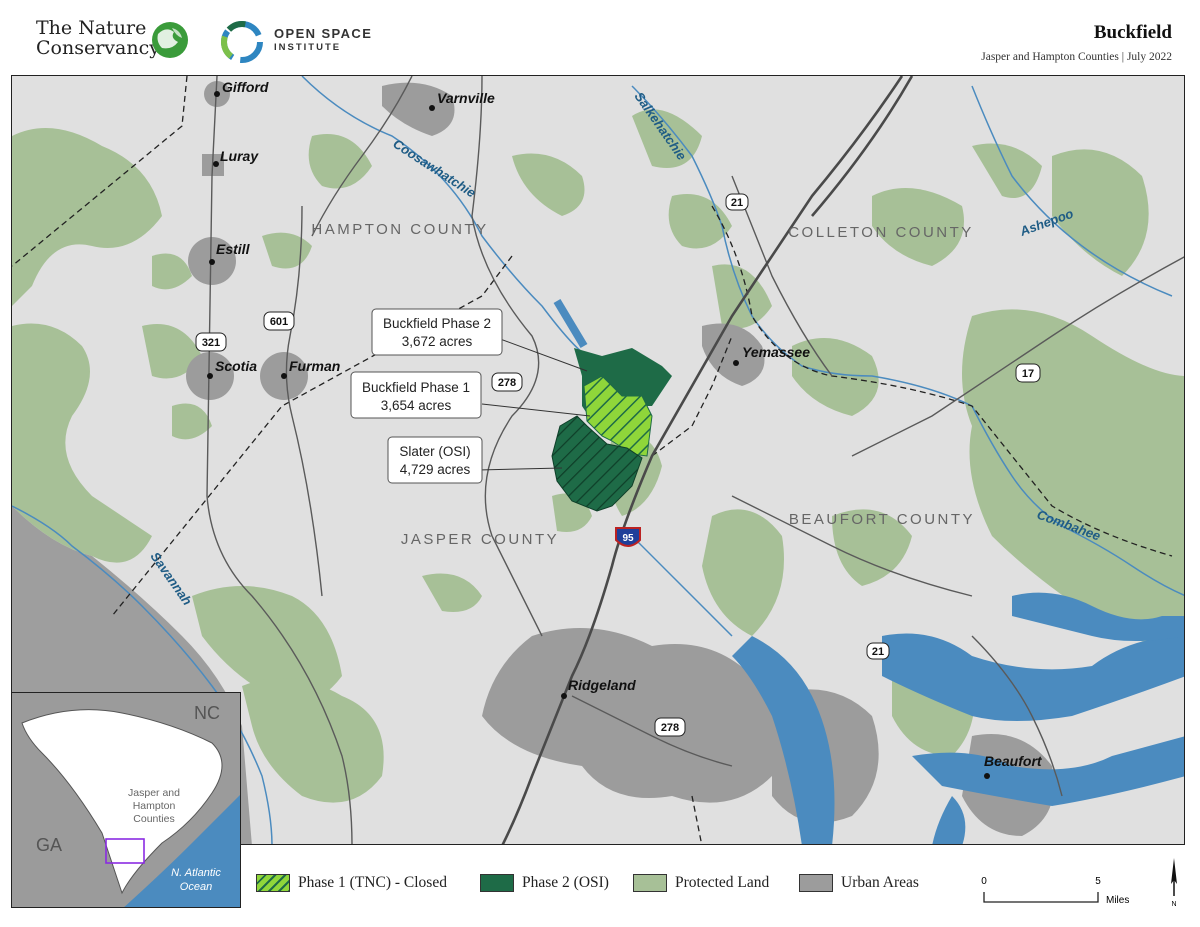 The width and height of the screenshot is (1200, 927). Describe the element at coordinates (435, 469) in the screenshot. I see `callout-slater-acres: 4,729 acres` at that location.